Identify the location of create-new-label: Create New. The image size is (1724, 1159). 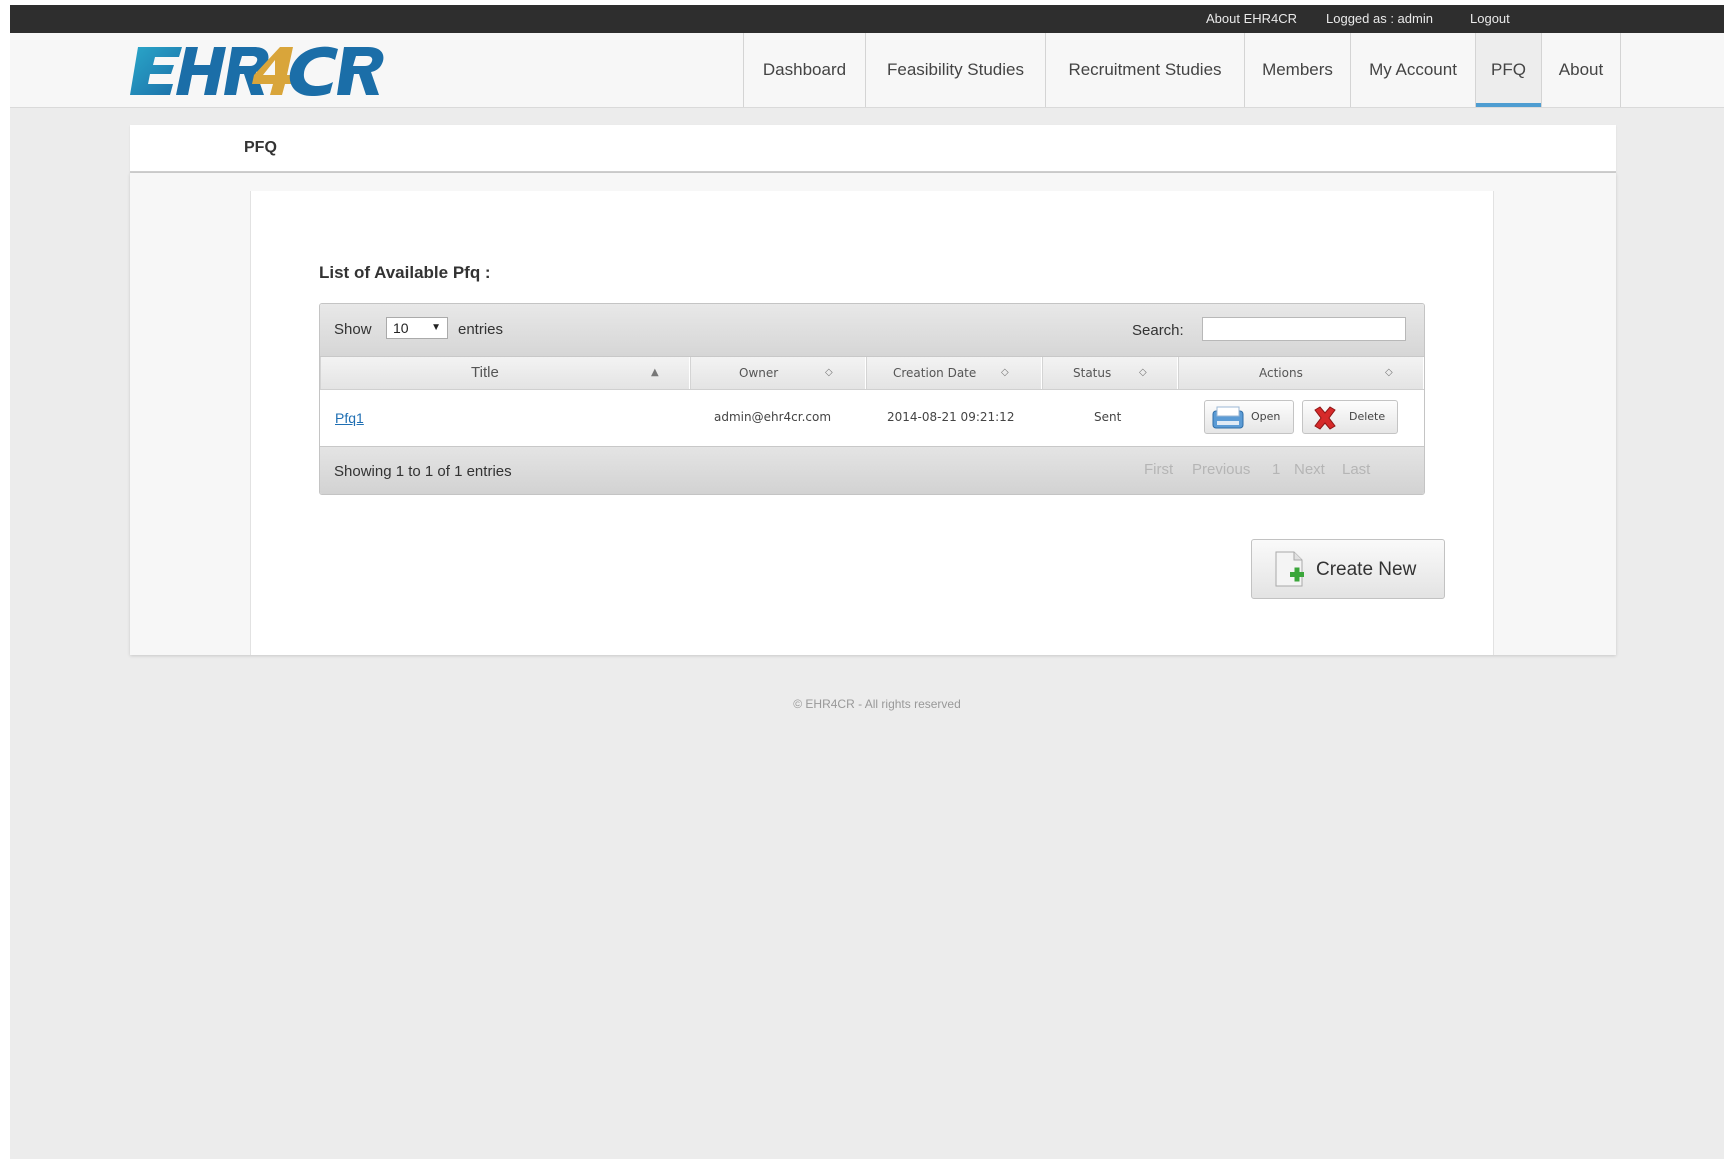
(1366, 569).